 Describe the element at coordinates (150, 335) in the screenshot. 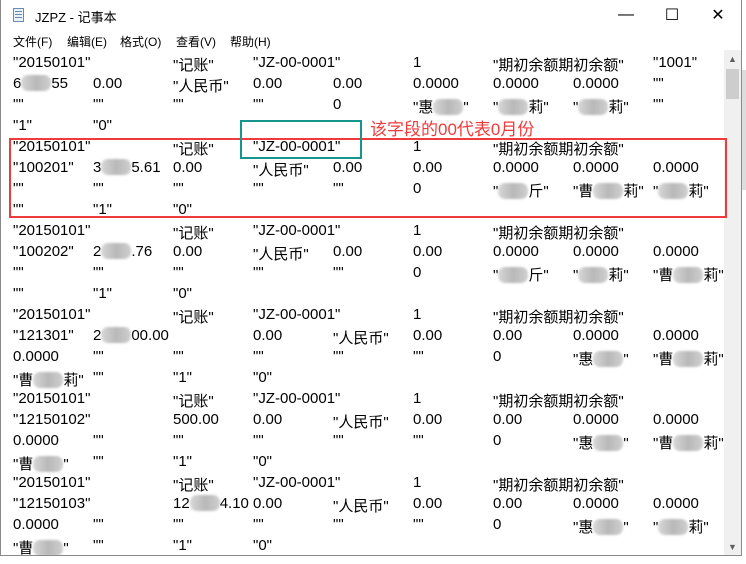

I see `text-fragment: 00.00` at that location.